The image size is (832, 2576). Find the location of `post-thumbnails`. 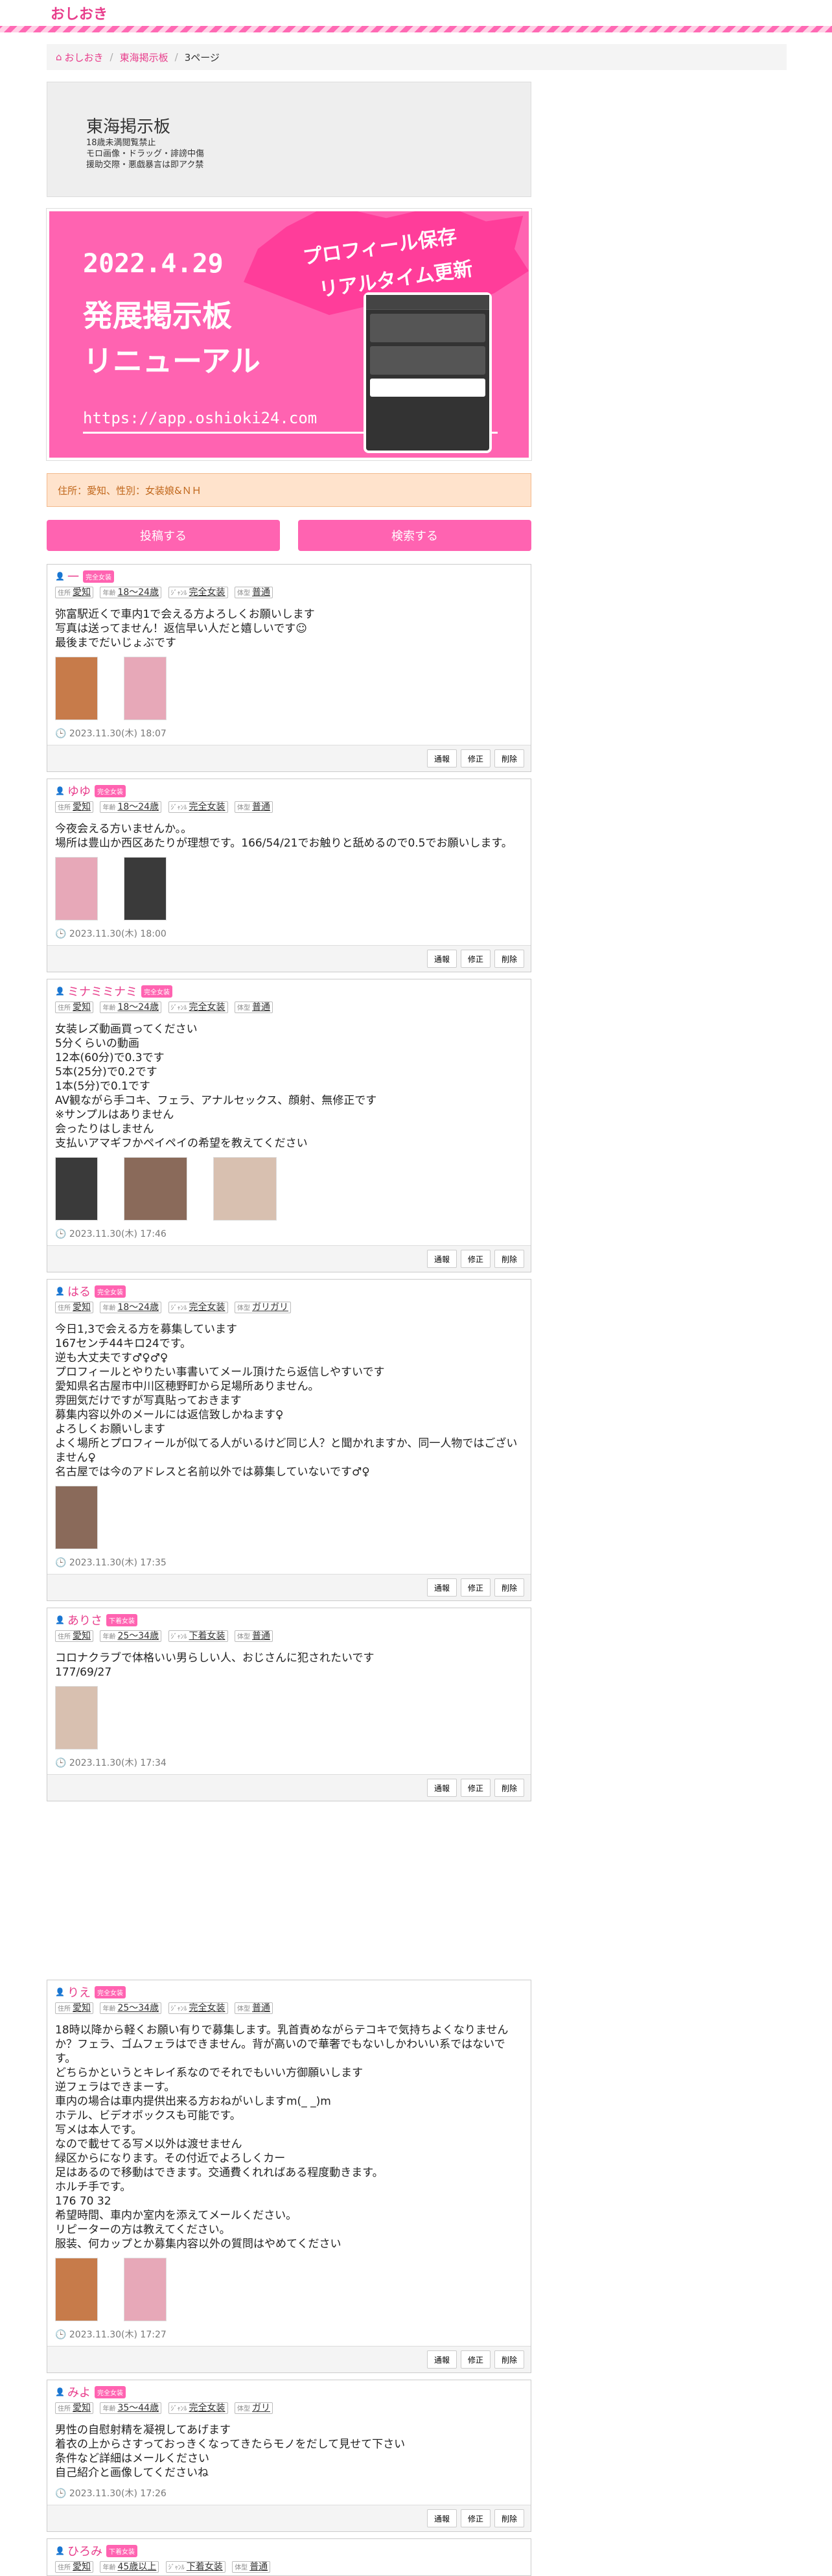

post-thumbnails is located at coordinates (289, 1517).